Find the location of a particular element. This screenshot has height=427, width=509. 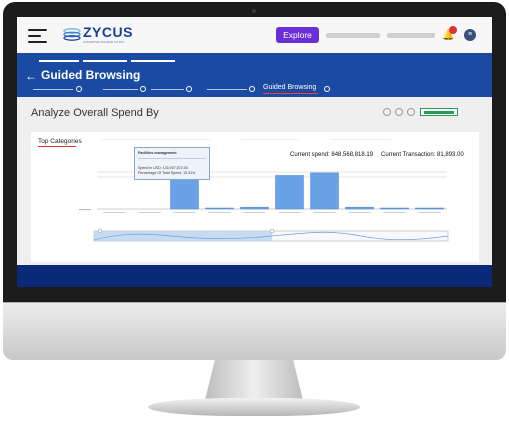

back-arrow-icon: ← is located at coordinates (31, 76).